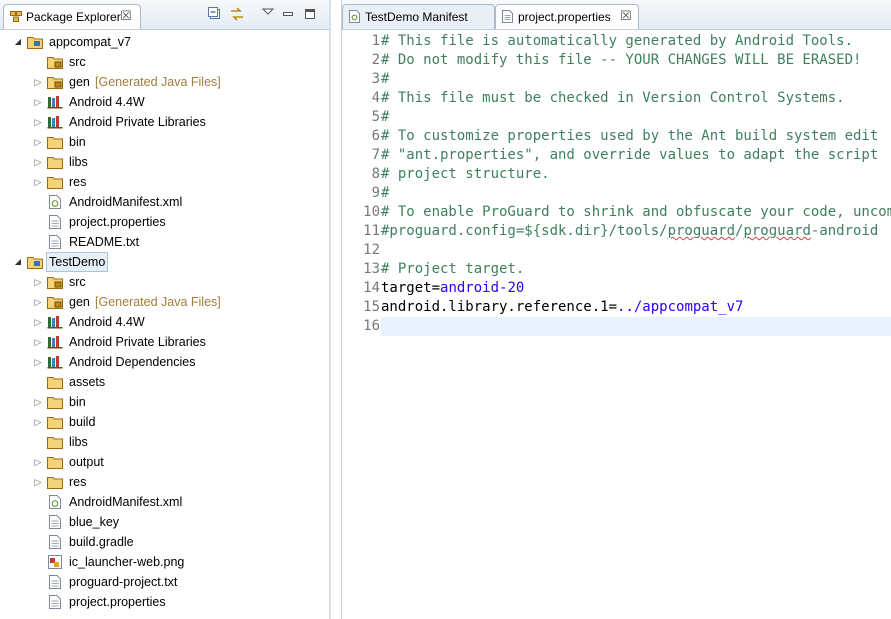 The width and height of the screenshot is (891, 619). What do you see at coordinates (452, 269) in the screenshot?
I see `code-line: # Project target.` at bounding box center [452, 269].